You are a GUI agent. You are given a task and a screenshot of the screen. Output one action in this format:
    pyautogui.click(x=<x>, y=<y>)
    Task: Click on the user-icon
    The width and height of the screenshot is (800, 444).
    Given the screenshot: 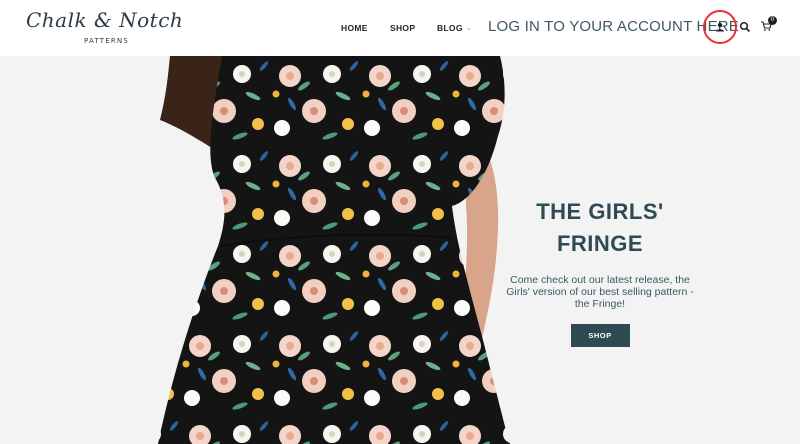 What is the action you would take?
    pyautogui.click(x=720, y=27)
    